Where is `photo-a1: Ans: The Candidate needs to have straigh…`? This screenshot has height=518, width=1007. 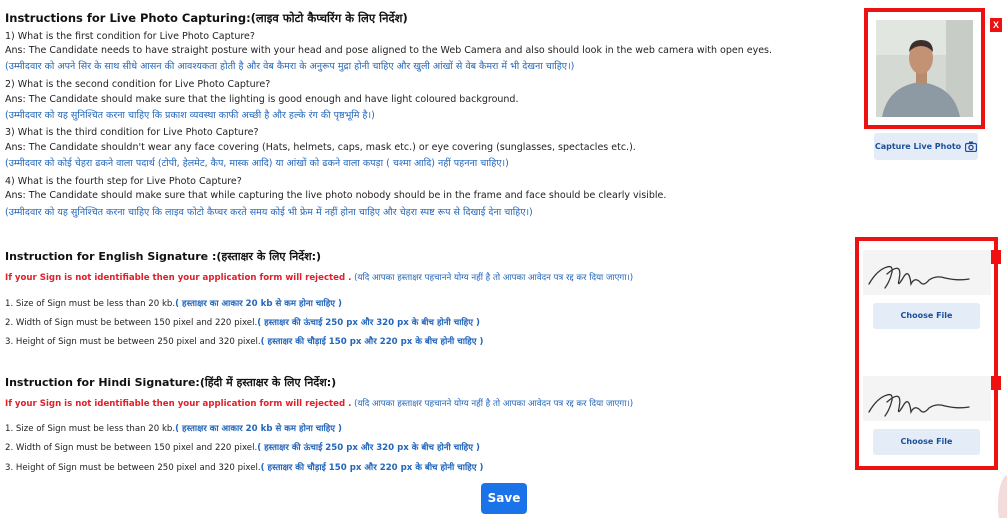 photo-a1: Ans: The Candidate needs to have straigh… is located at coordinates (389, 50).